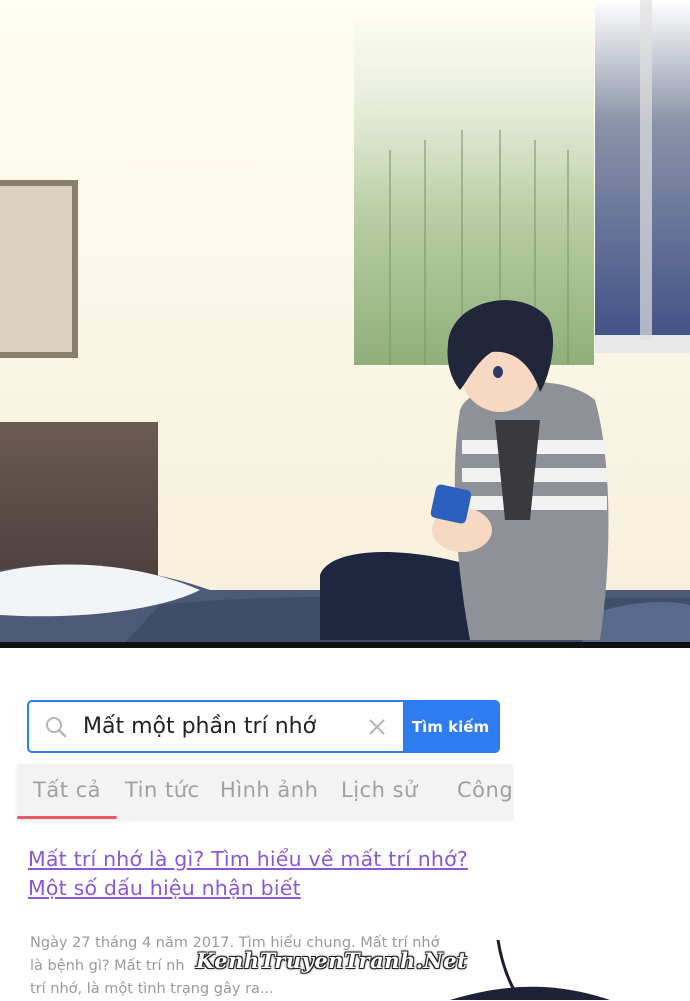  Describe the element at coordinates (162, 790) in the screenshot. I see `tab-news: Tin tức` at that location.